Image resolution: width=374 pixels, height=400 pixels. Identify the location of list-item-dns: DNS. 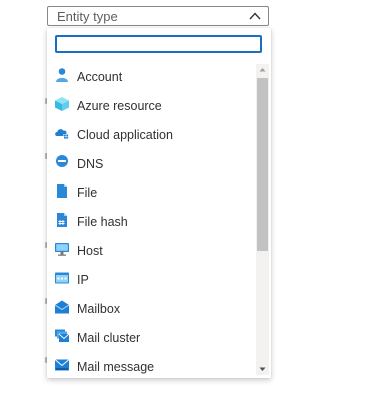
(151, 163).